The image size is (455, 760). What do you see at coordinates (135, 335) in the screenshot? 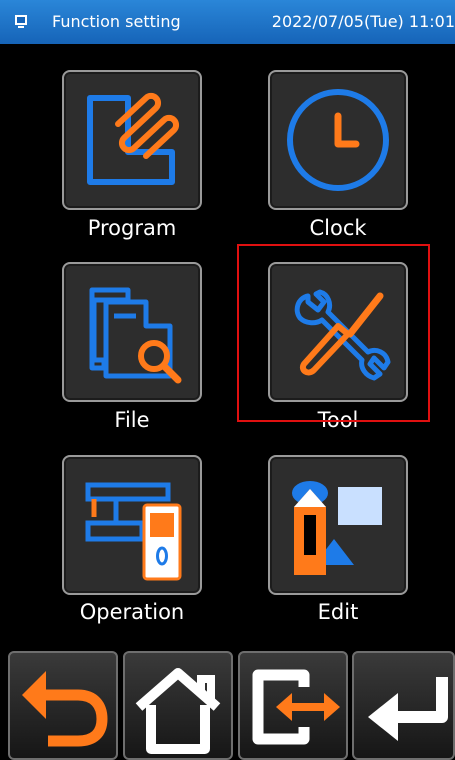
I see `file-icon` at bounding box center [135, 335].